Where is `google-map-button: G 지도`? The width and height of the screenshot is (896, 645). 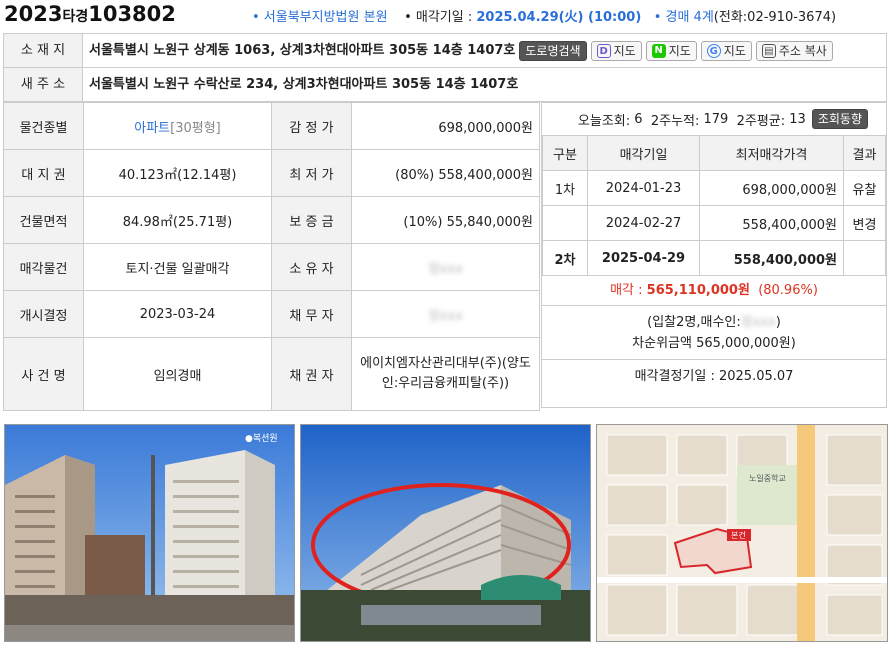 google-map-button: G 지도 is located at coordinates (726, 50).